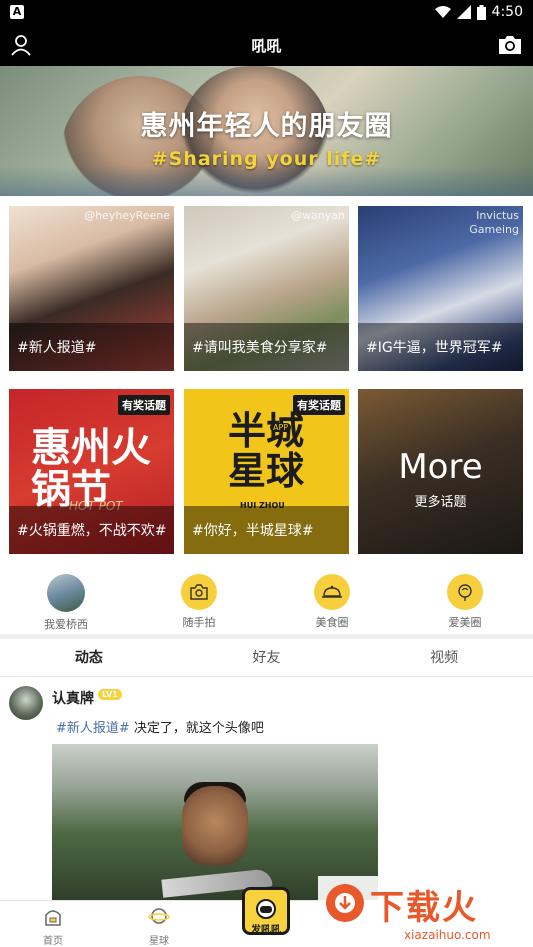 The height and width of the screenshot is (947, 533). Describe the element at coordinates (91, 471) in the screenshot. I see `topic-tile: 有奖话题 惠州火锅节 HOT POT #火锅重燃，不战不欢#` at that location.